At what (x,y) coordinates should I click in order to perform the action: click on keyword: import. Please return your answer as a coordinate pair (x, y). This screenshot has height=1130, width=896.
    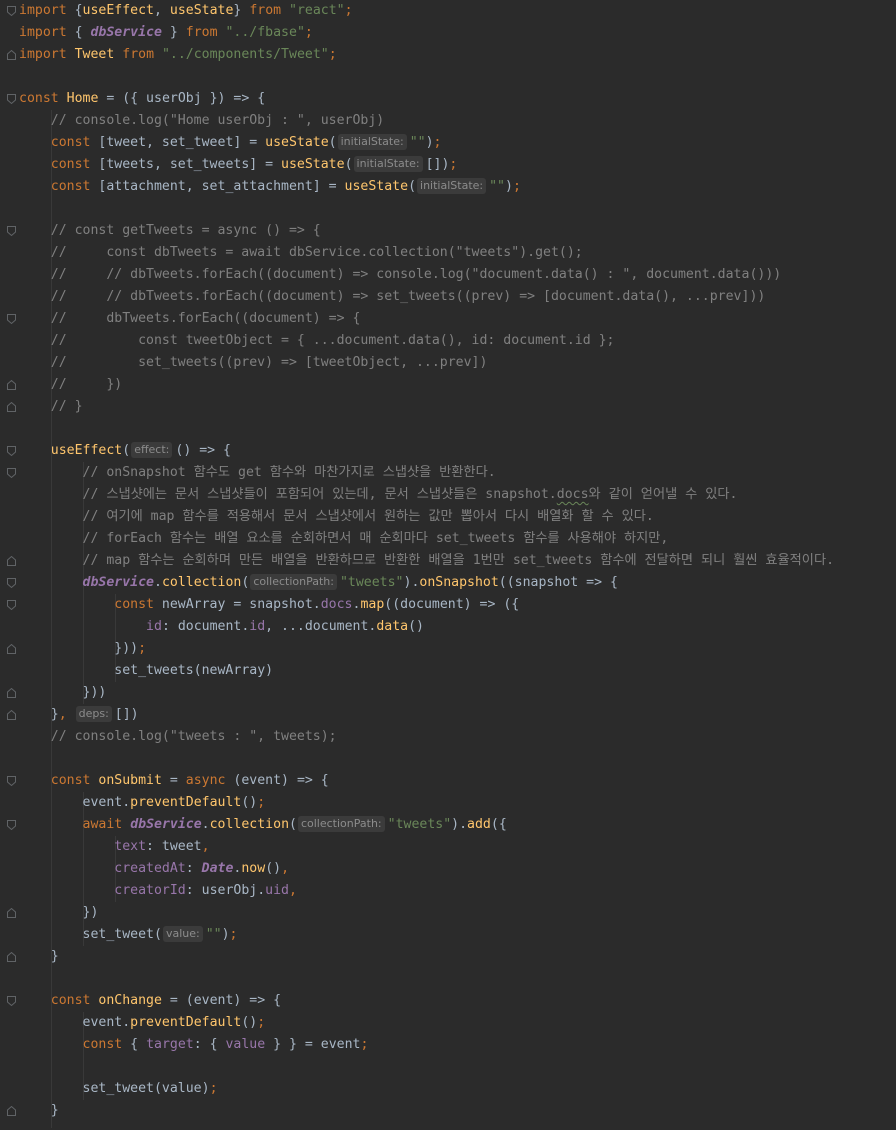
    Looking at the image, I should click on (43, 32).